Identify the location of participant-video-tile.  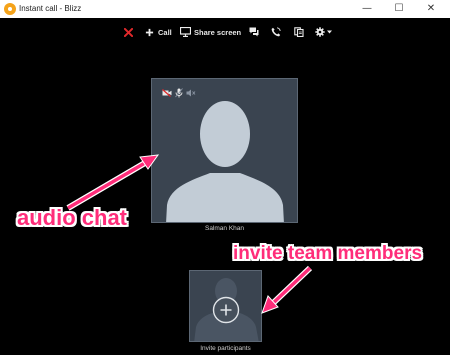
(224, 150).